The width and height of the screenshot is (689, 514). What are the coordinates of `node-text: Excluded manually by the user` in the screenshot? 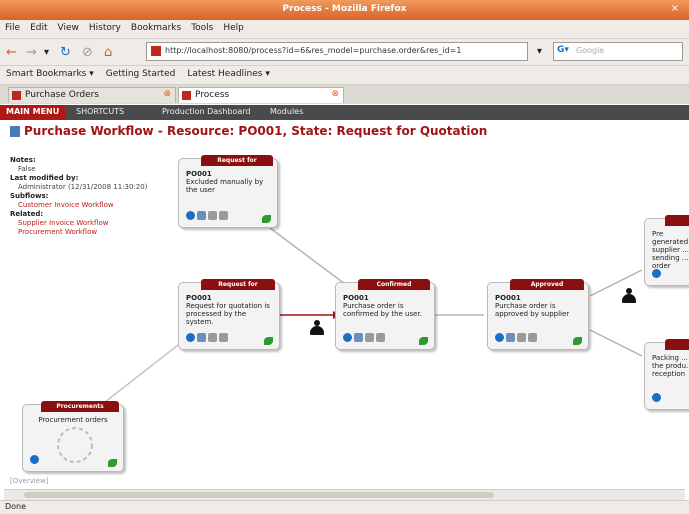 It's located at (225, 186).